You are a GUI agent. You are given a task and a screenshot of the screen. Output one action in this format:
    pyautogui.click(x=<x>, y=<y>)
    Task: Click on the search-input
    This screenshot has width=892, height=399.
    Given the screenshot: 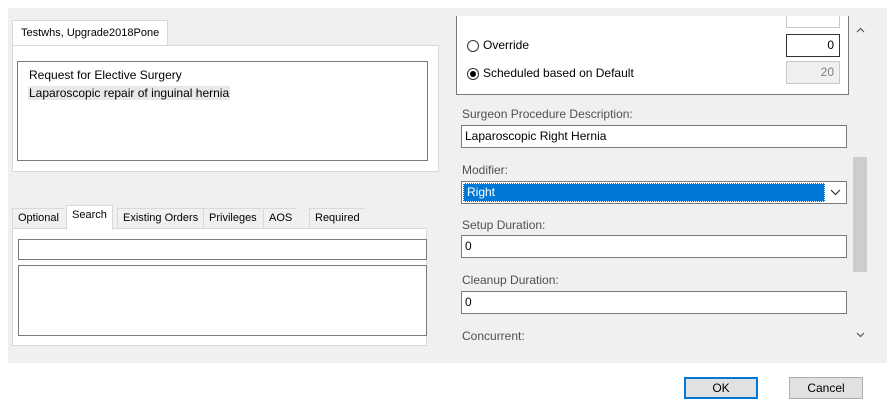 What is the action you would take?
    pyautogui.click(x=222, y=249)
    